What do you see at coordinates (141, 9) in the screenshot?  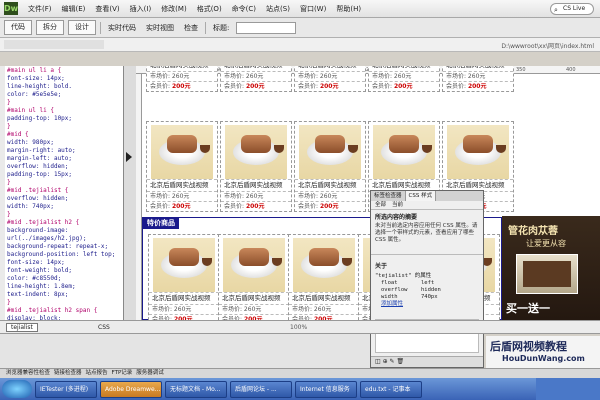 I see `menu-insert: 插入(I)` at bounding box center [141, 9].